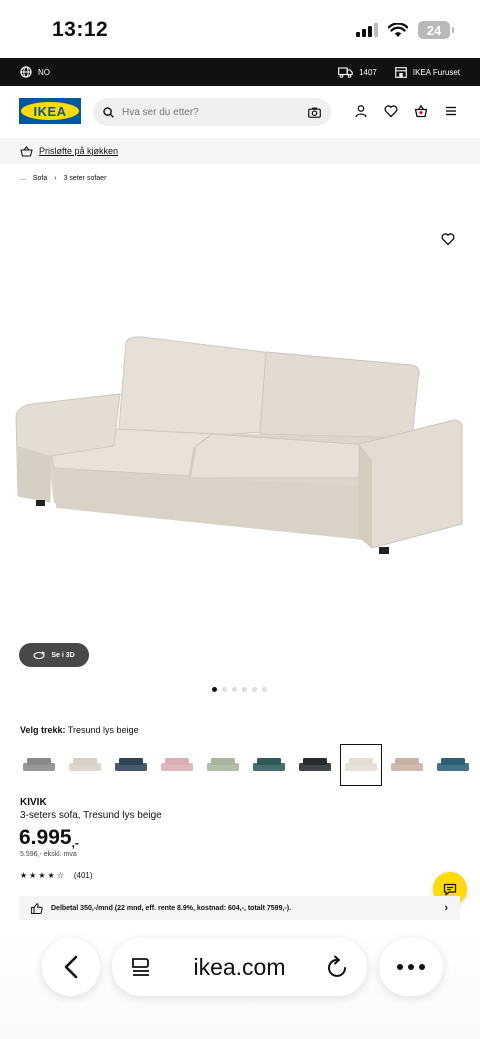 This screenshot has width=480, height=1039. Describe the element at coordinates (338, 967) in the screenshot. I see `reload-icon` at that location.